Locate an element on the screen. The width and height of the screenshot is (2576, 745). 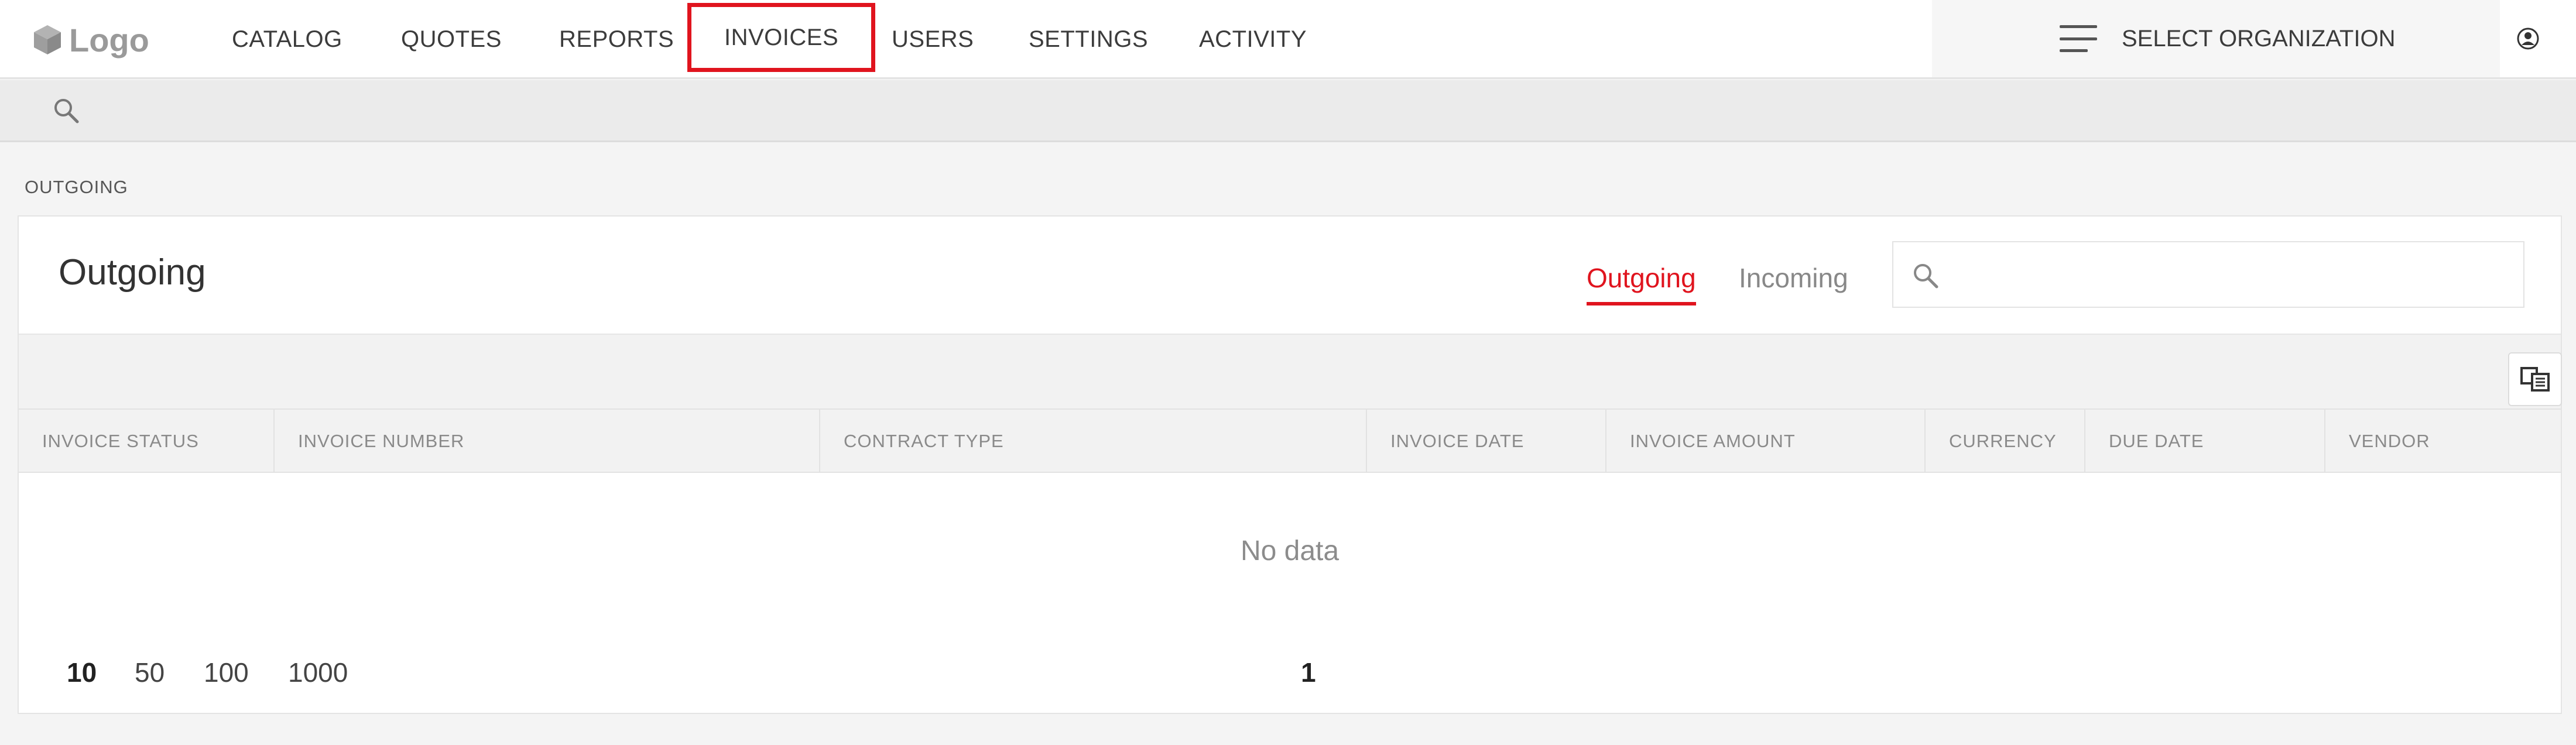
empty-state-text: No data is located at coordinates (1290, 551).